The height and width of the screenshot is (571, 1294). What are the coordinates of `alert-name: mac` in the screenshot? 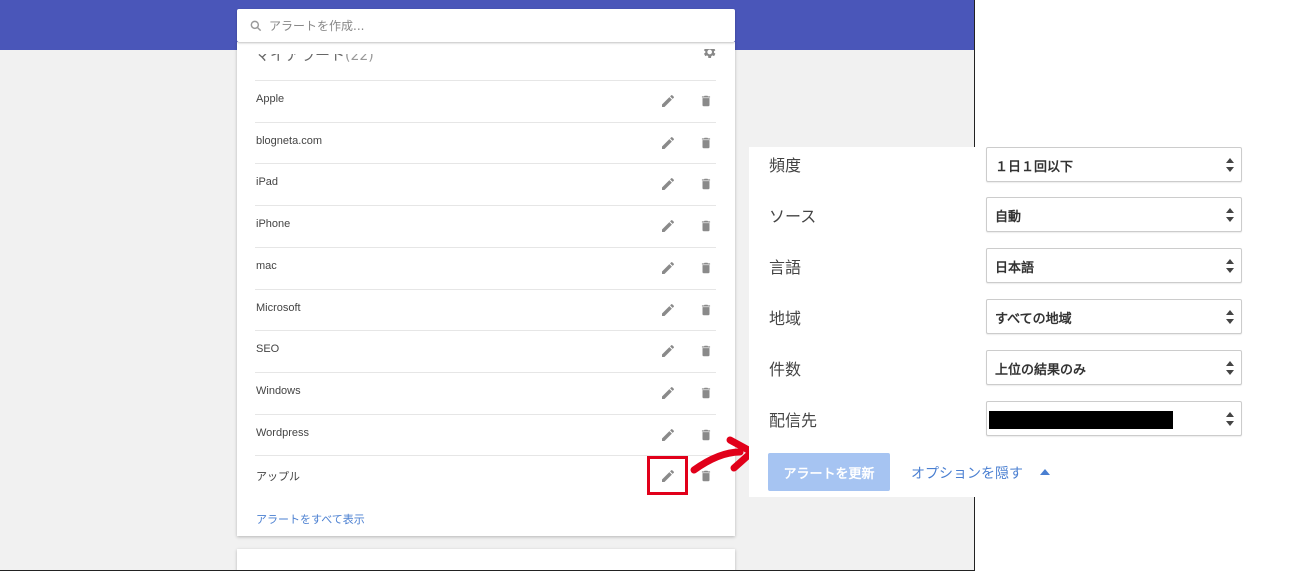 It's located at (266, 265).